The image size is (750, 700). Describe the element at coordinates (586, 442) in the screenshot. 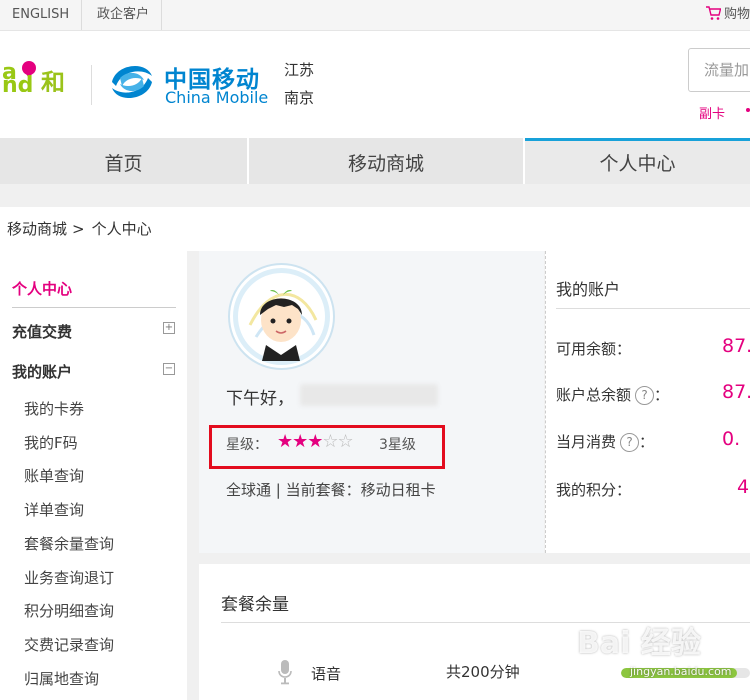

I see `monthly-spend-text: 当月消费` at that location.